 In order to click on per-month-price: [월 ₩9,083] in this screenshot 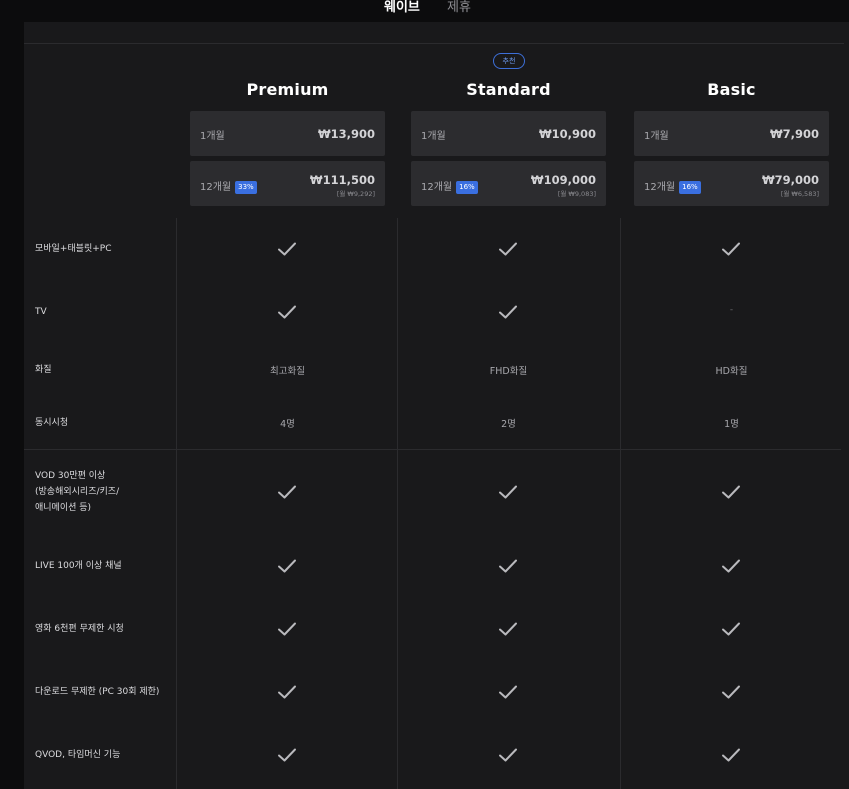, I will do `click(576, 194)`.